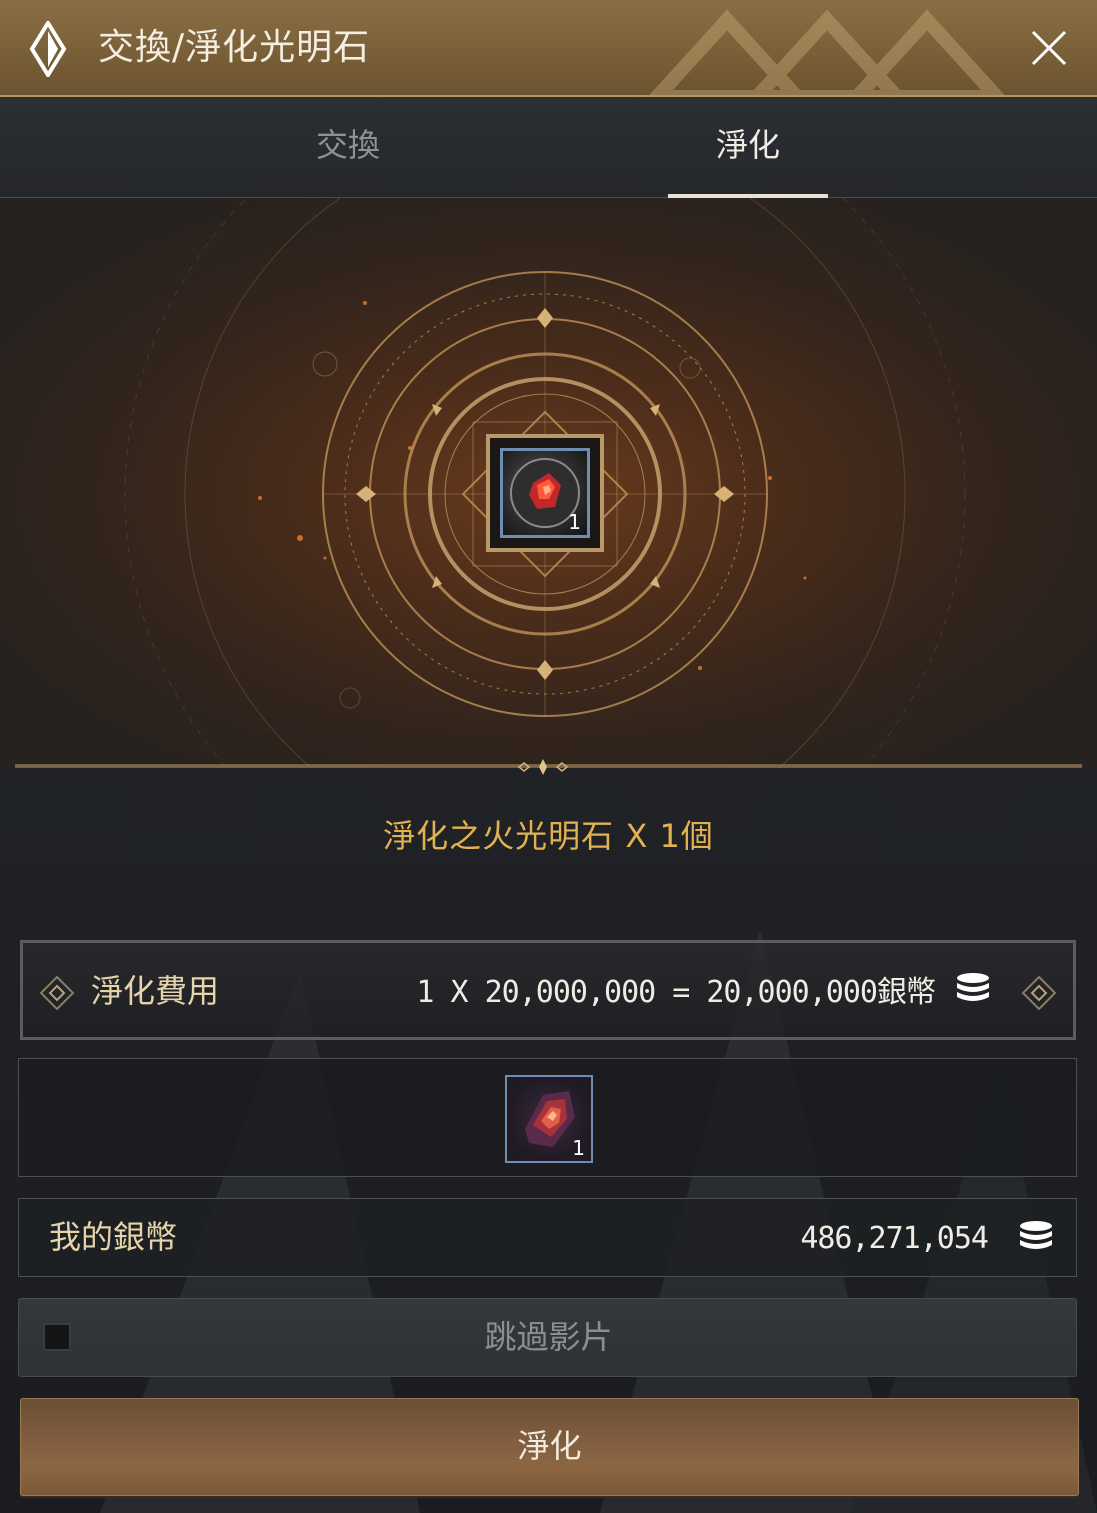 Image resolution: width=1097 pixels, height=1513 pixels. Describe the element at coordinates (1039, 993) in the screenshot. I see `diamond-right-icon` at that location.